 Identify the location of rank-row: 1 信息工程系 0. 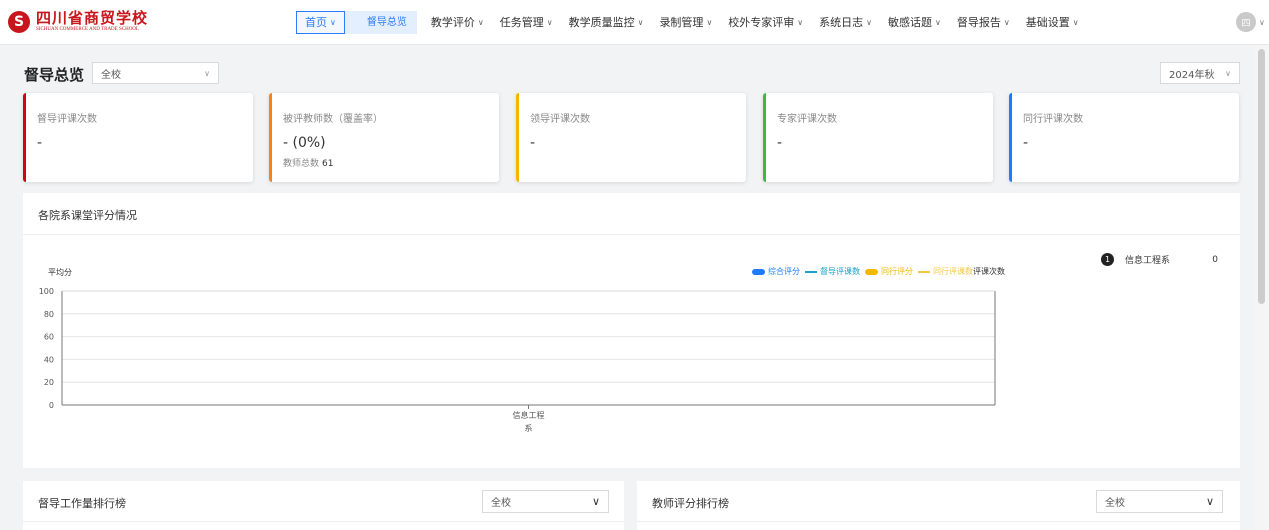
(1161, 259).